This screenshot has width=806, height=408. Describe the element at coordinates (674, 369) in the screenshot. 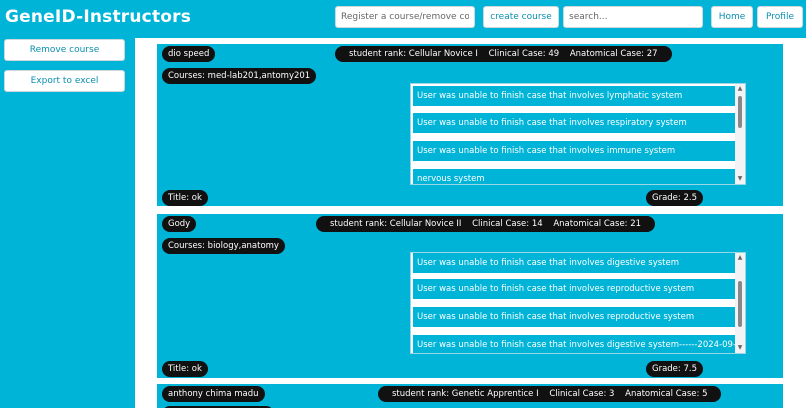

I see `student-grade: Grade: 7.5` at that location.